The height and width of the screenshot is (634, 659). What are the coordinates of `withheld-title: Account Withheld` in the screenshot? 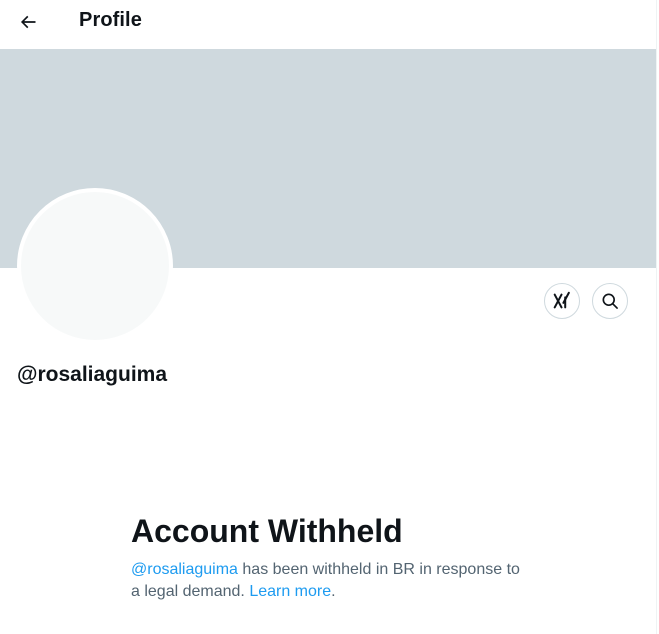 It's located at (267, 531).